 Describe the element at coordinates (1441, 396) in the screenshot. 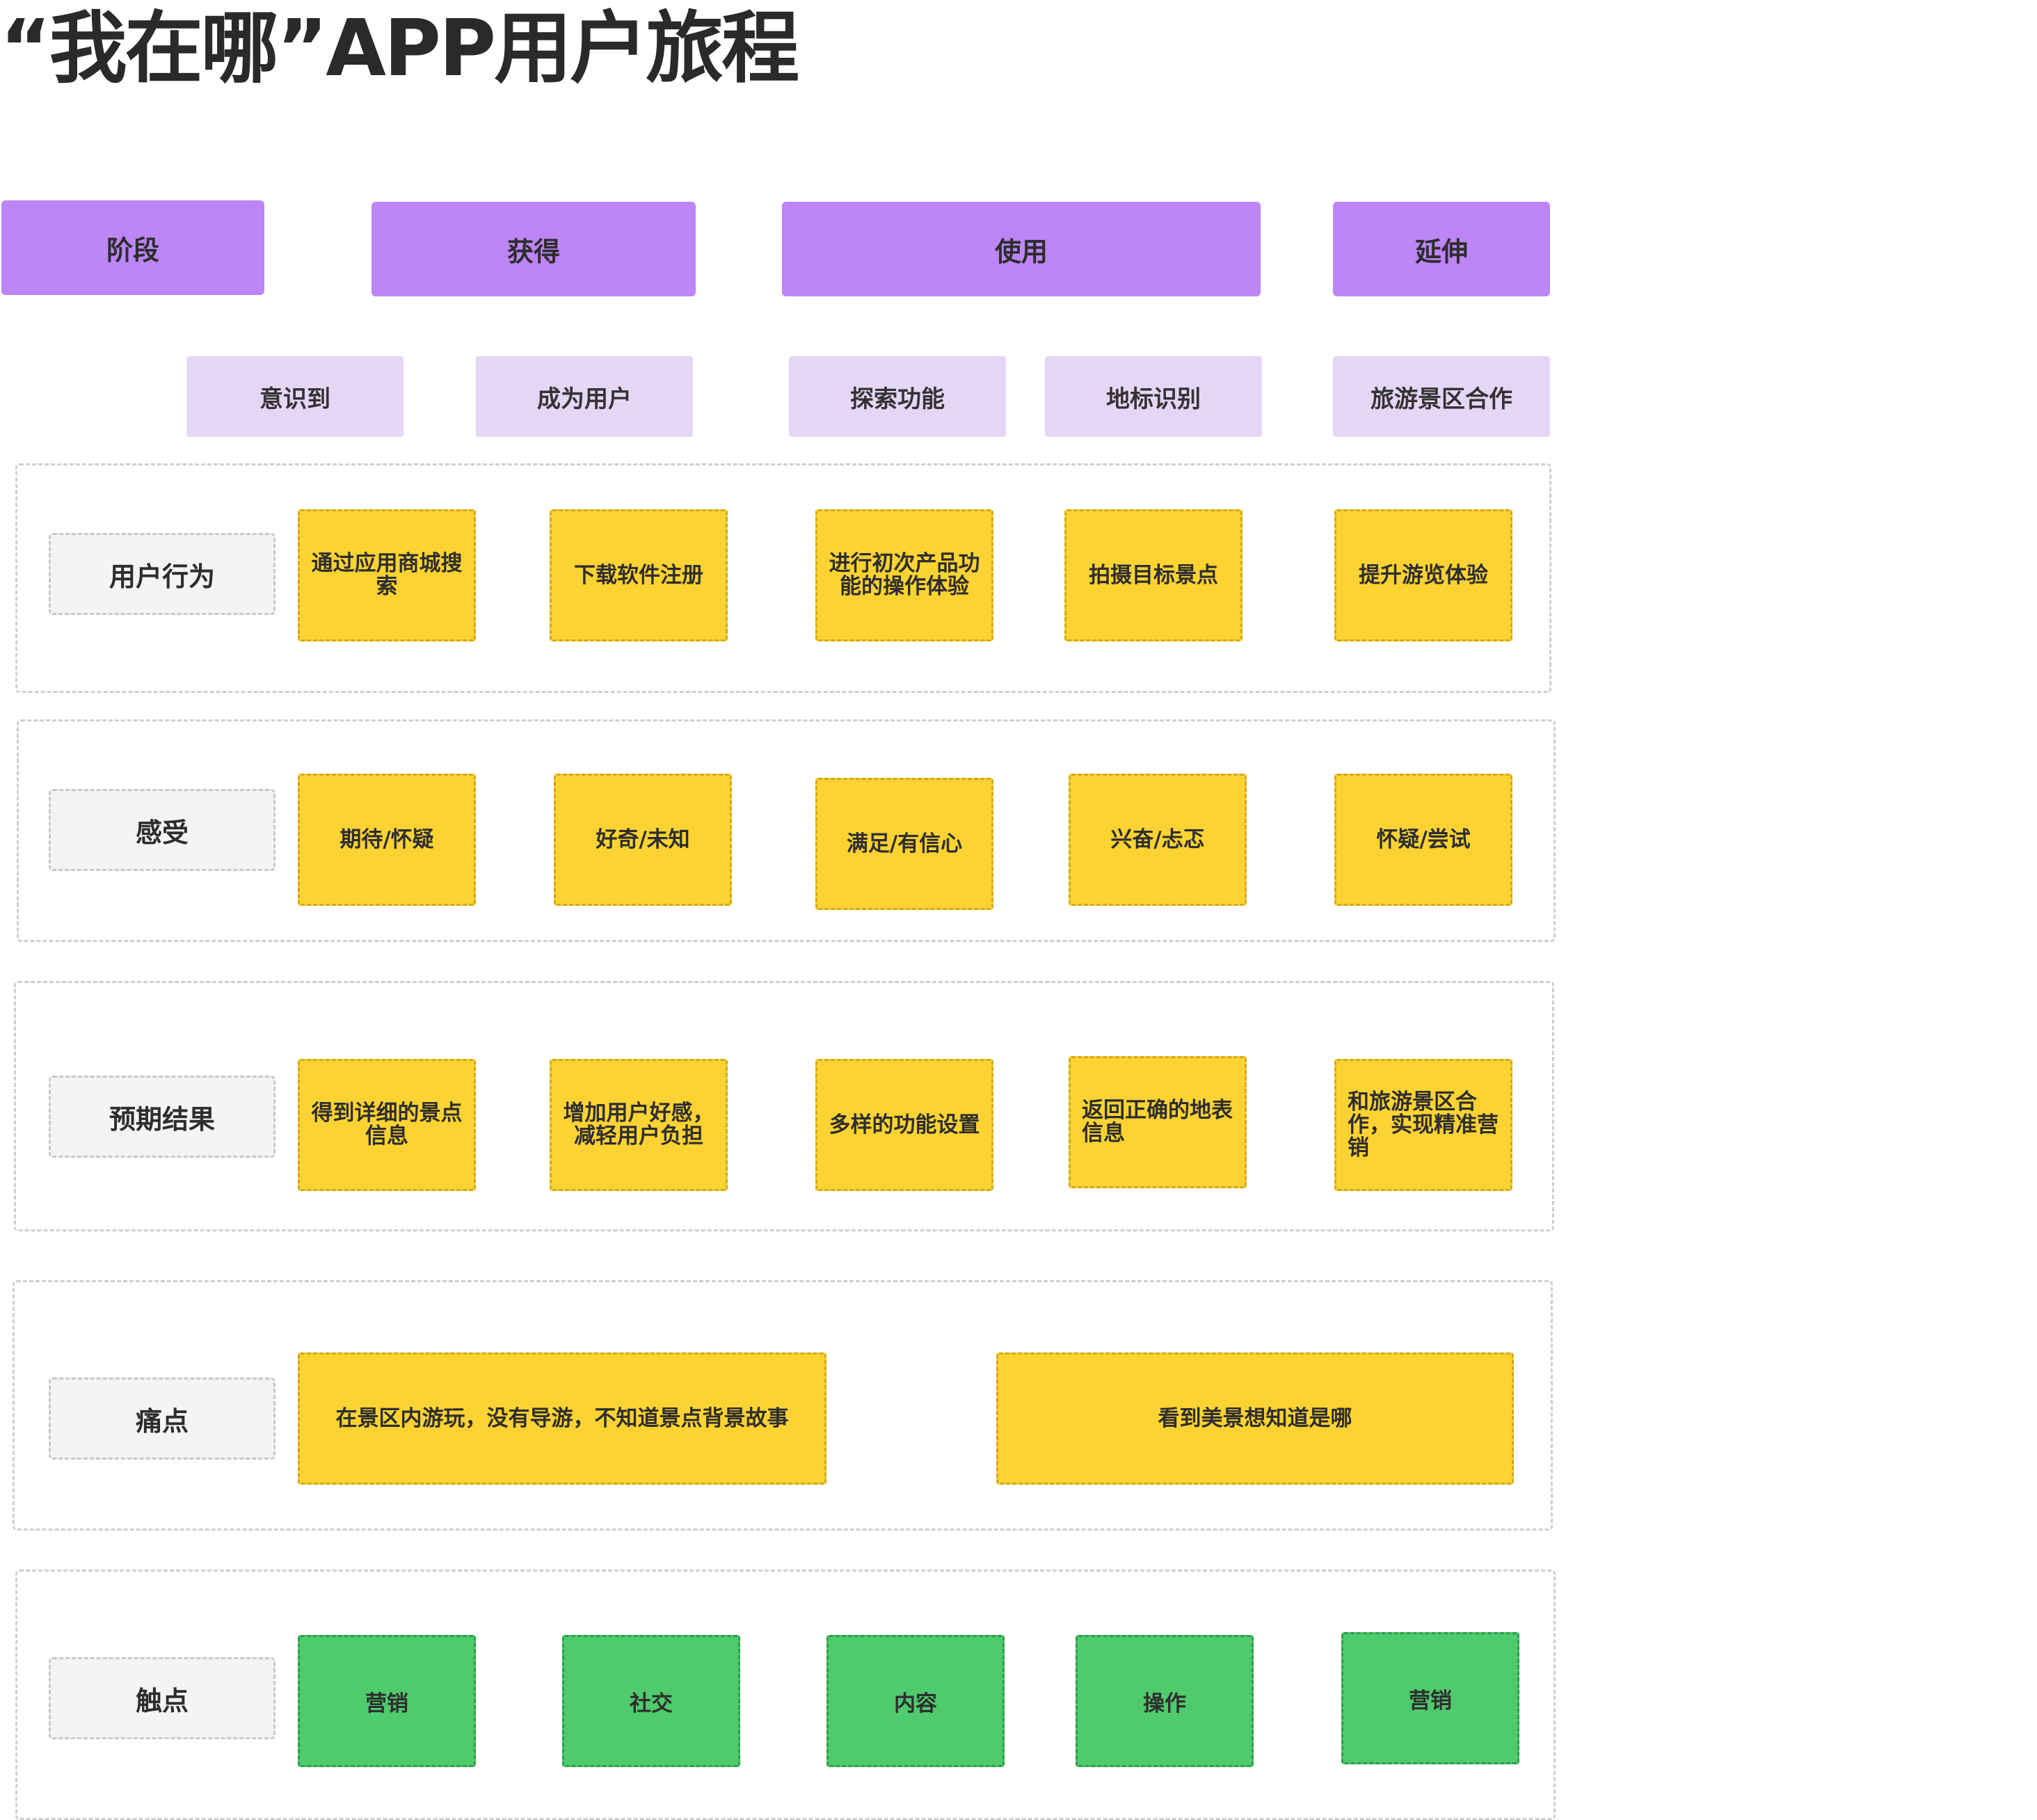

I see `substage-partnership: 旅游景区合作` at that location.